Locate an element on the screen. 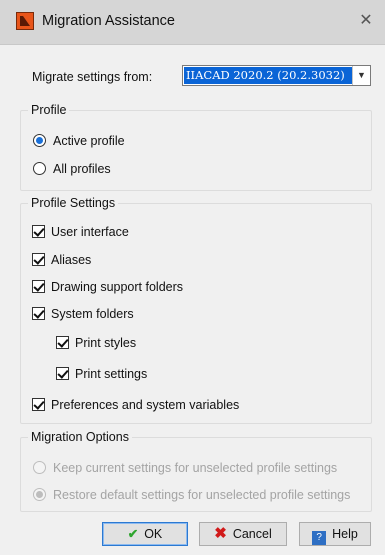 This screenshot has height=555, width=385. window-title: Migration Assistance is located at coordinates (108, 21).